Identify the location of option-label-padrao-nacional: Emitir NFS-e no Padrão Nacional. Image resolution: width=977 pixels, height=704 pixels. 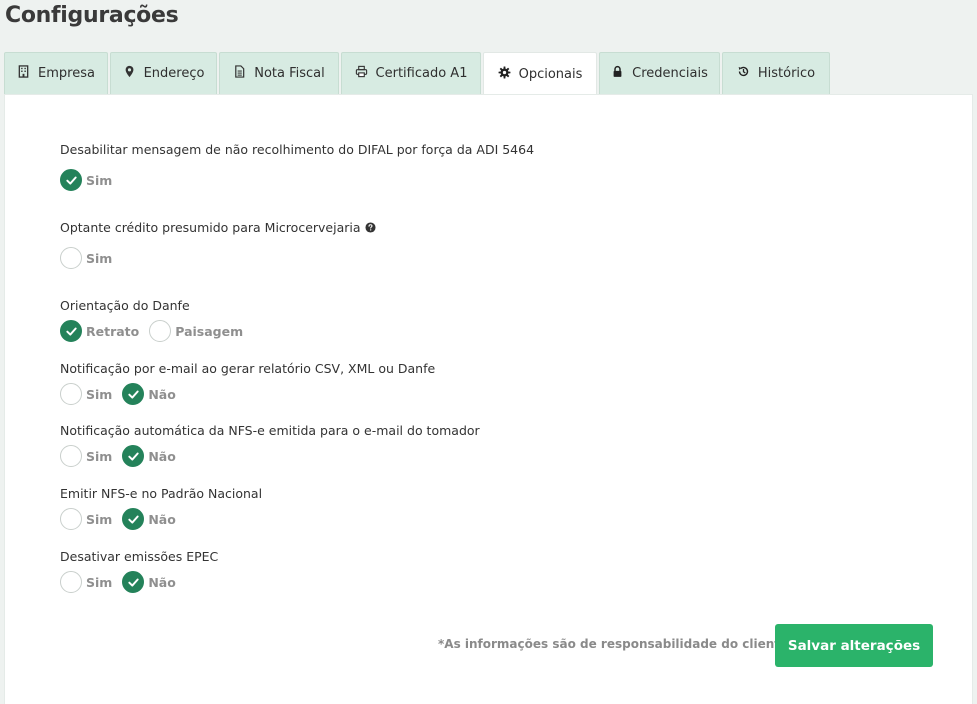
(161, 493).